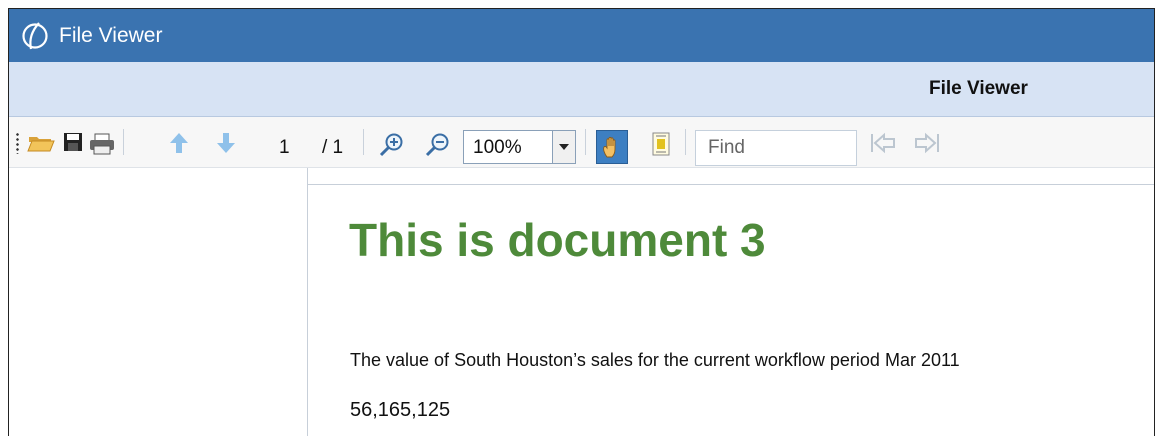 This screenshot has height=436, width=1157. What do you see at coordinates (73, 142) in the screenshot?
I see `save-icon` at bounding box center [73, 142].